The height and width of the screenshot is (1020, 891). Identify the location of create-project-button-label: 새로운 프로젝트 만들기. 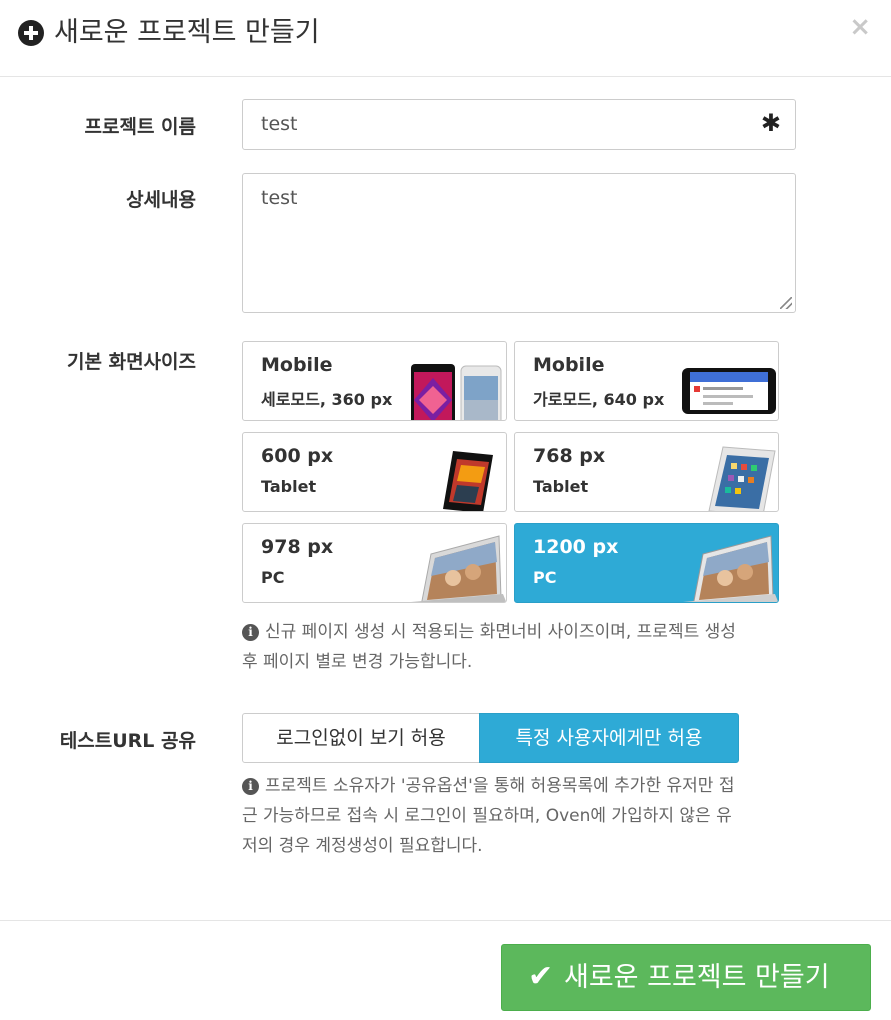
(697, 977).